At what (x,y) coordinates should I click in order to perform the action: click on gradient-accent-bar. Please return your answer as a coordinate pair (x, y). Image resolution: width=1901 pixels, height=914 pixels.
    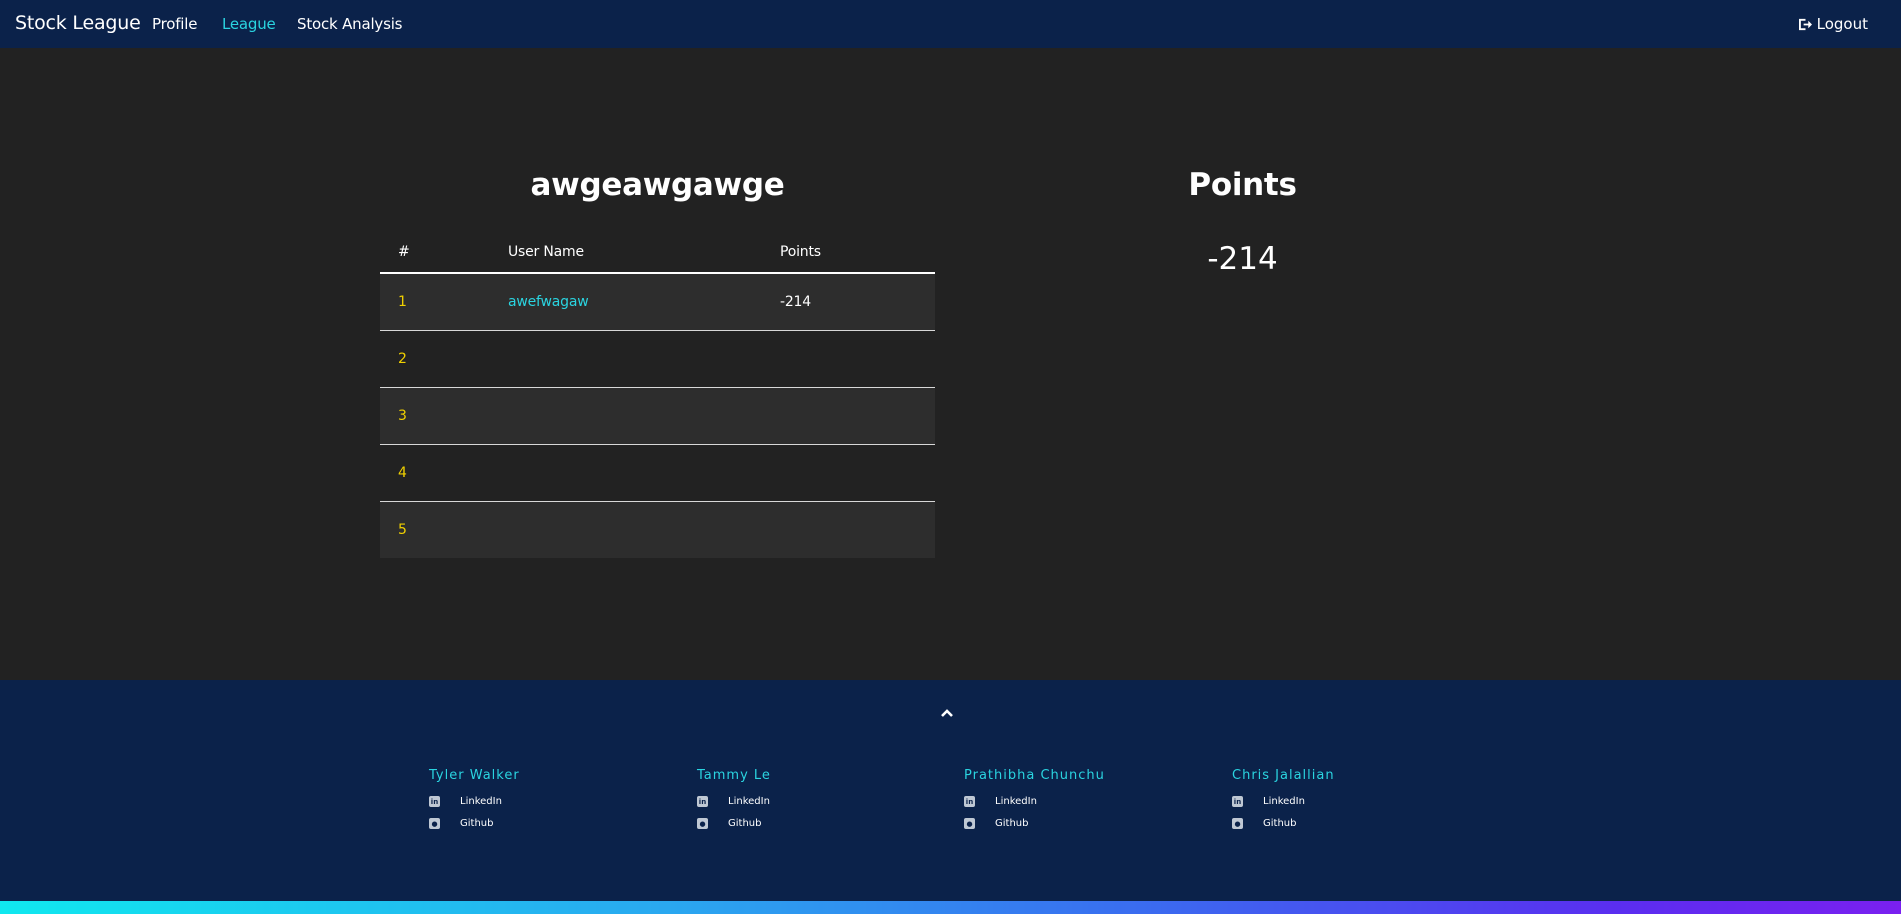
    Looking at the image, I should click on (950, 907).